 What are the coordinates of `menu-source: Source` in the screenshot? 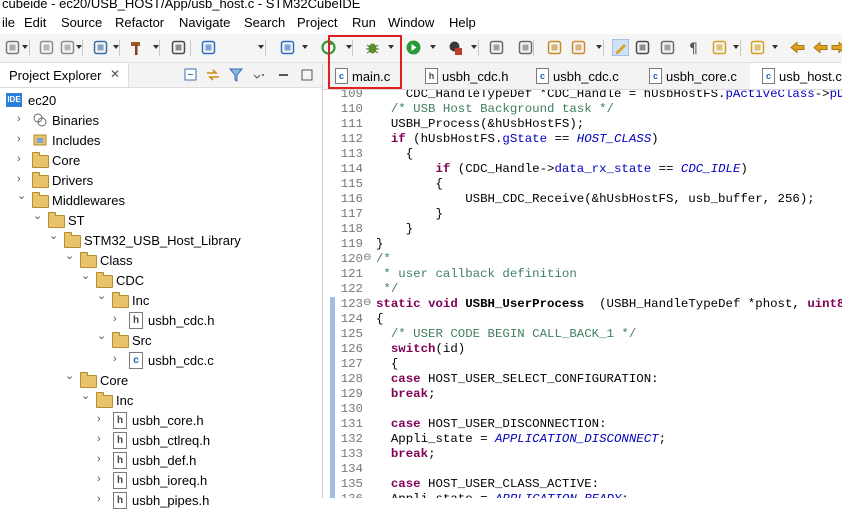 It's located at (81, 22).